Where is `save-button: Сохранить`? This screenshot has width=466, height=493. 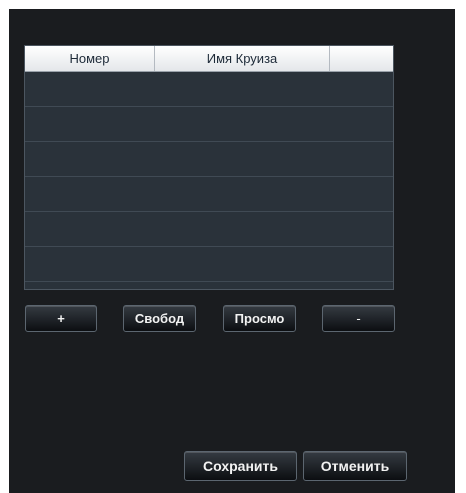 save-button: Сохранить is located at coordinates (240, 466).